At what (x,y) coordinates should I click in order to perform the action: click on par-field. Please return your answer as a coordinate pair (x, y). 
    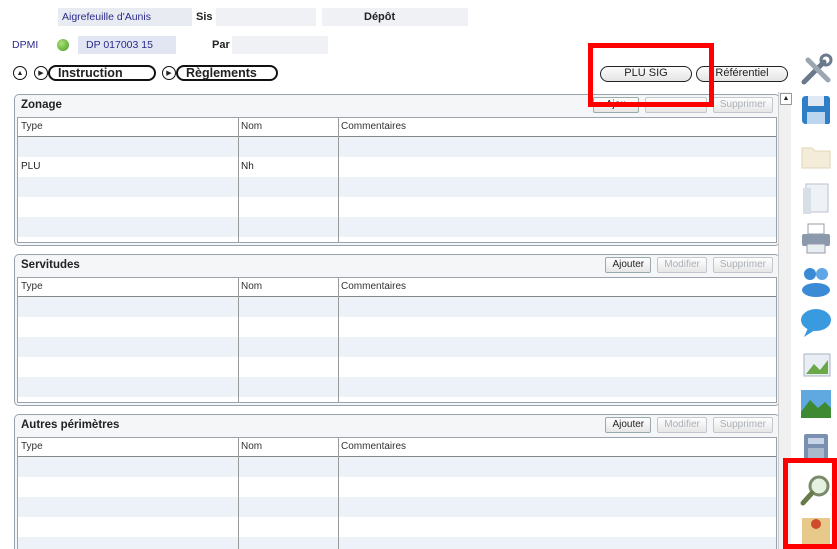
    Looking at the image, I should click on (280, 45).